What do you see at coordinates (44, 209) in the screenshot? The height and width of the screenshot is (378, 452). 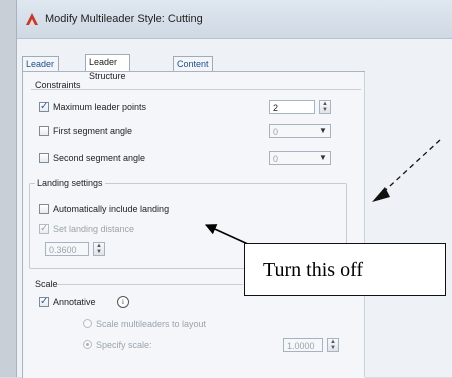 I see `auto-include-landing-checkbox` at bounding box center [44, 209].